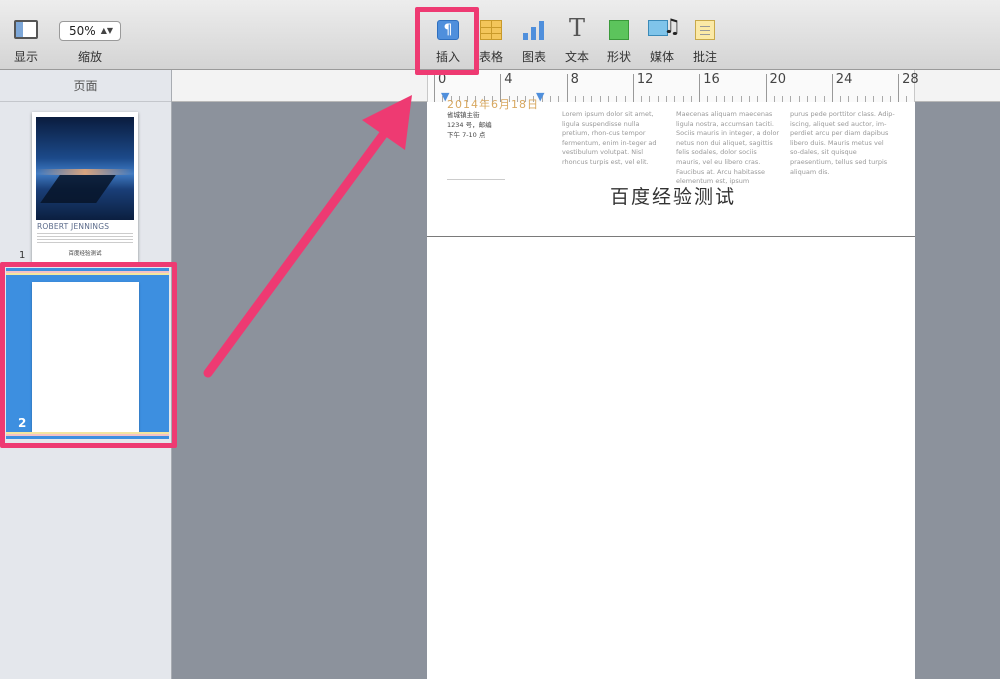 The height and width of the screenshot is (679, 1000). What do you see at coordinates (85, 239) in the screenshot?
I see `thumb-text-lines` at bounding box center [85, 239].